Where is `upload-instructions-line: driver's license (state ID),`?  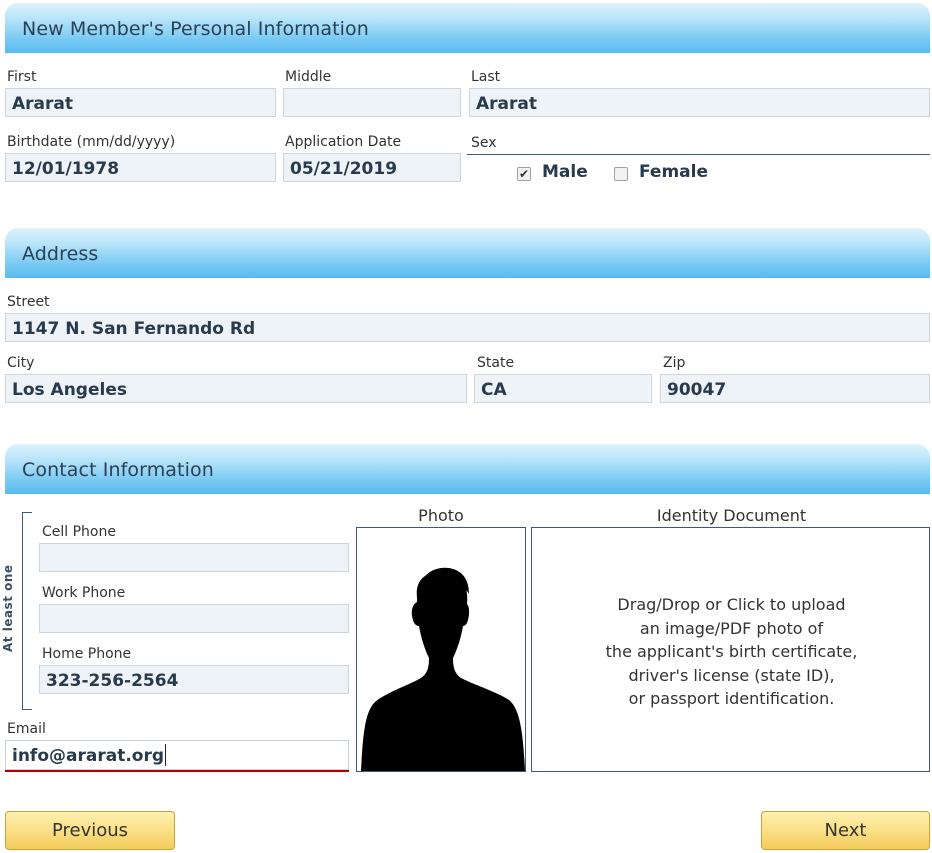 upload-instructions-line: driver's license (state ID), is located at coordinates (731, 675).